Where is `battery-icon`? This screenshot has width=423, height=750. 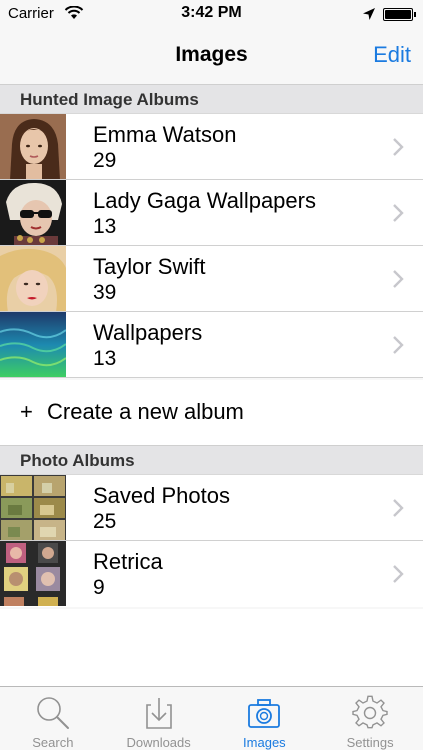 battery-icon is located at coordinates (399, 14).